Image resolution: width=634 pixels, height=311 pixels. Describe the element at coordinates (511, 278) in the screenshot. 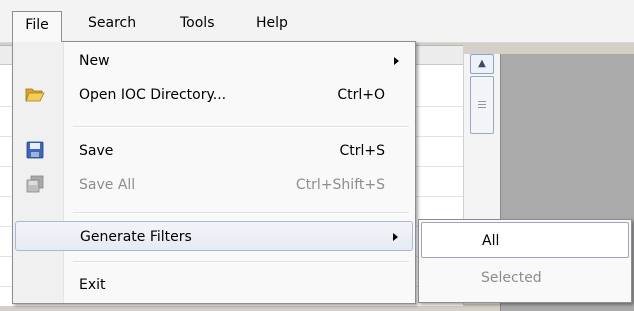

I see `submenu-item-label: Selected` at that location.